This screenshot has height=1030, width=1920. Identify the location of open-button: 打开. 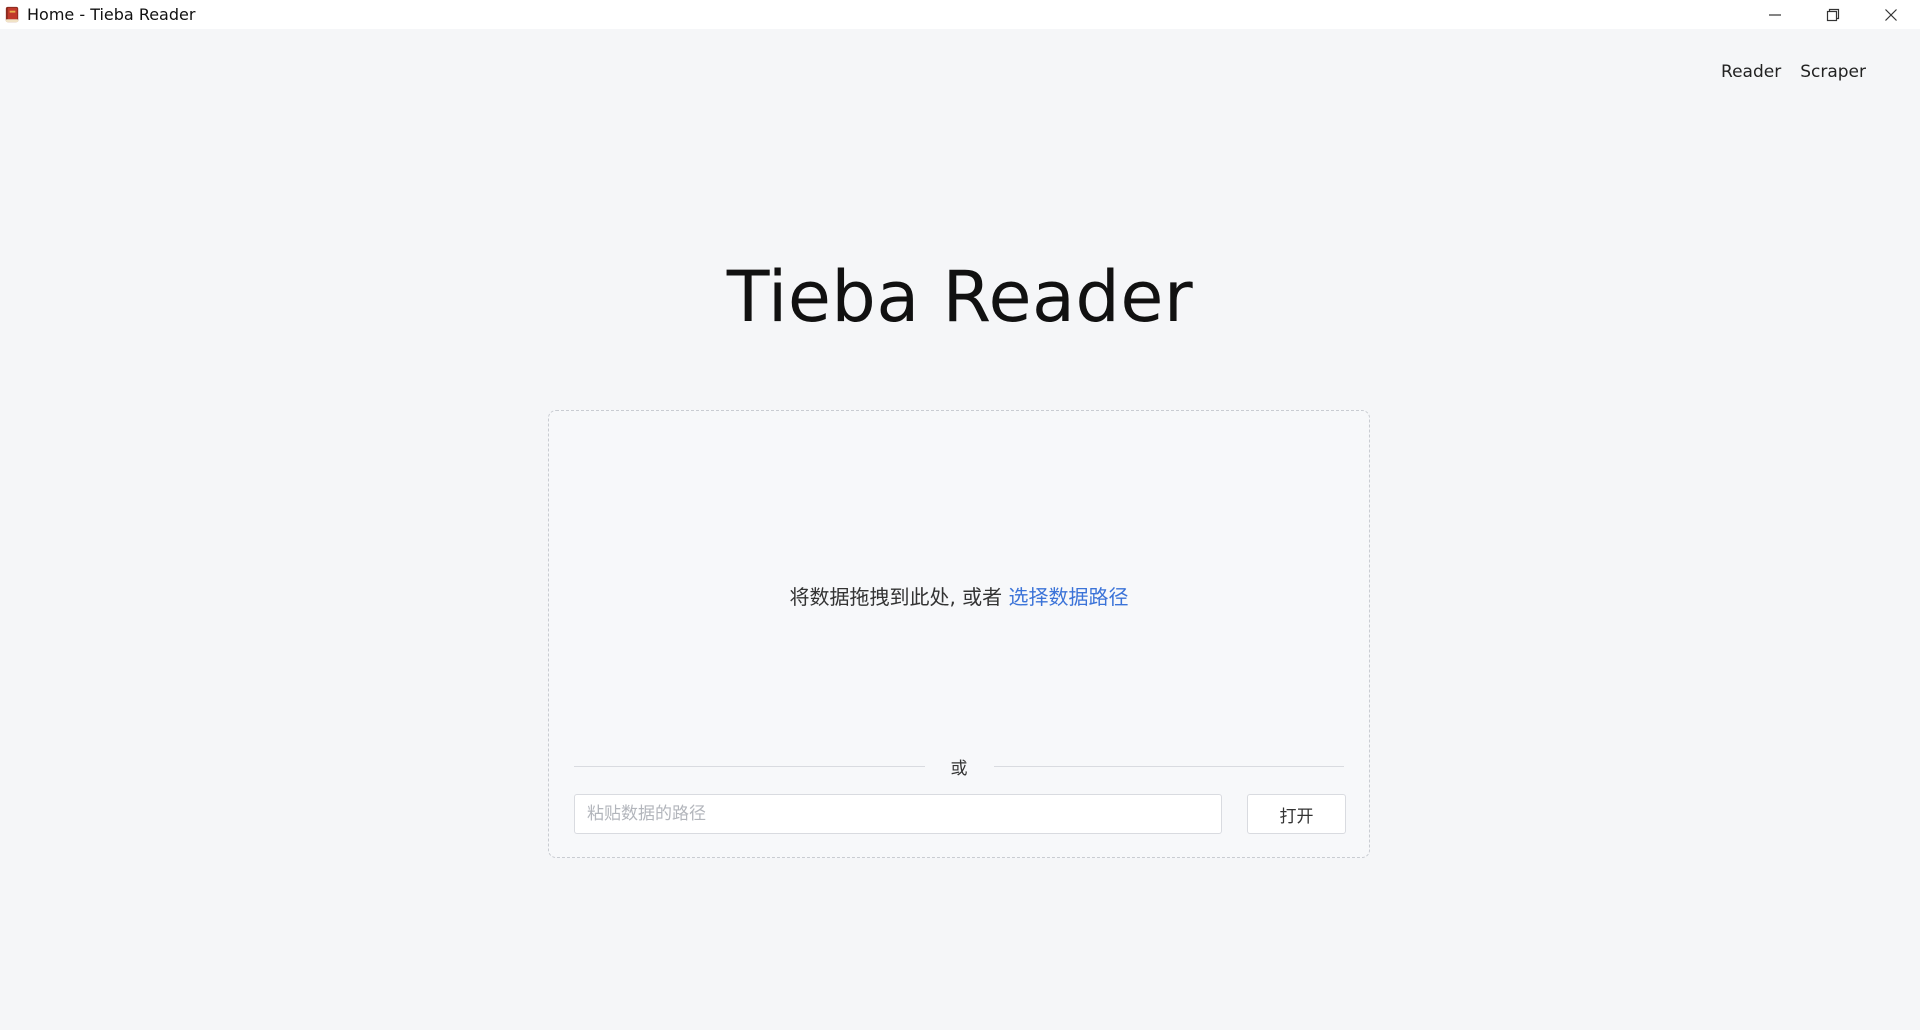
(1296, 814).